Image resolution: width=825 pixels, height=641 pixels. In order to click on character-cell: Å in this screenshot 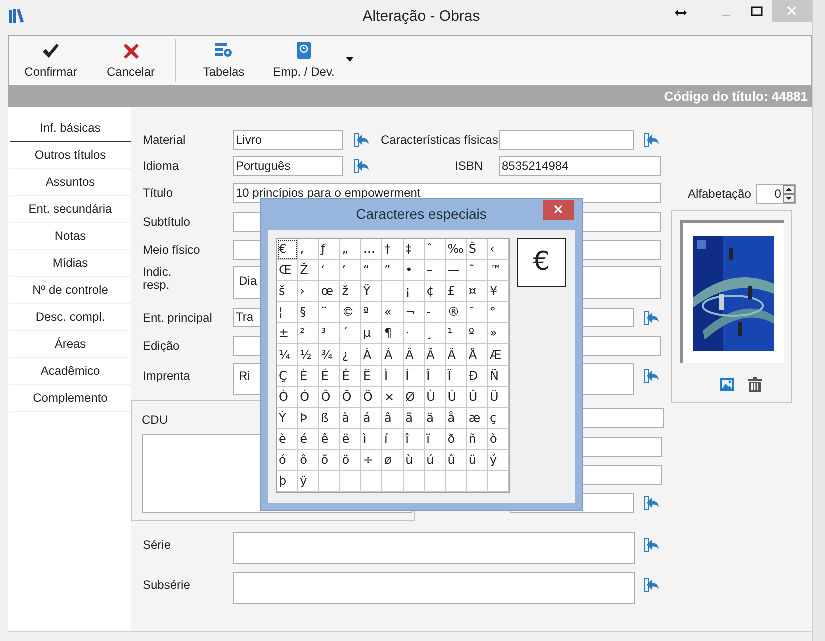, I will do `click(477, 355)`.